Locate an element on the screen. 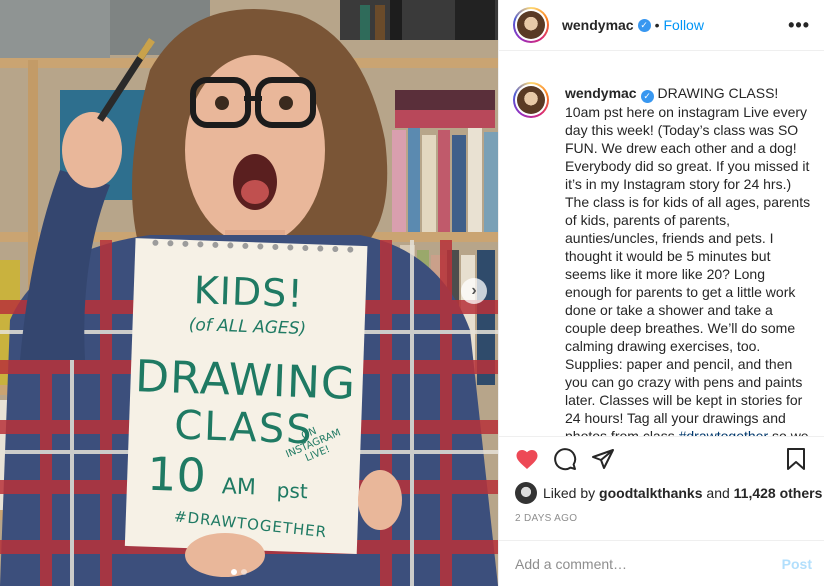 This screenshot has width=824, height=586. avatar is located at coordinates (531, 25).